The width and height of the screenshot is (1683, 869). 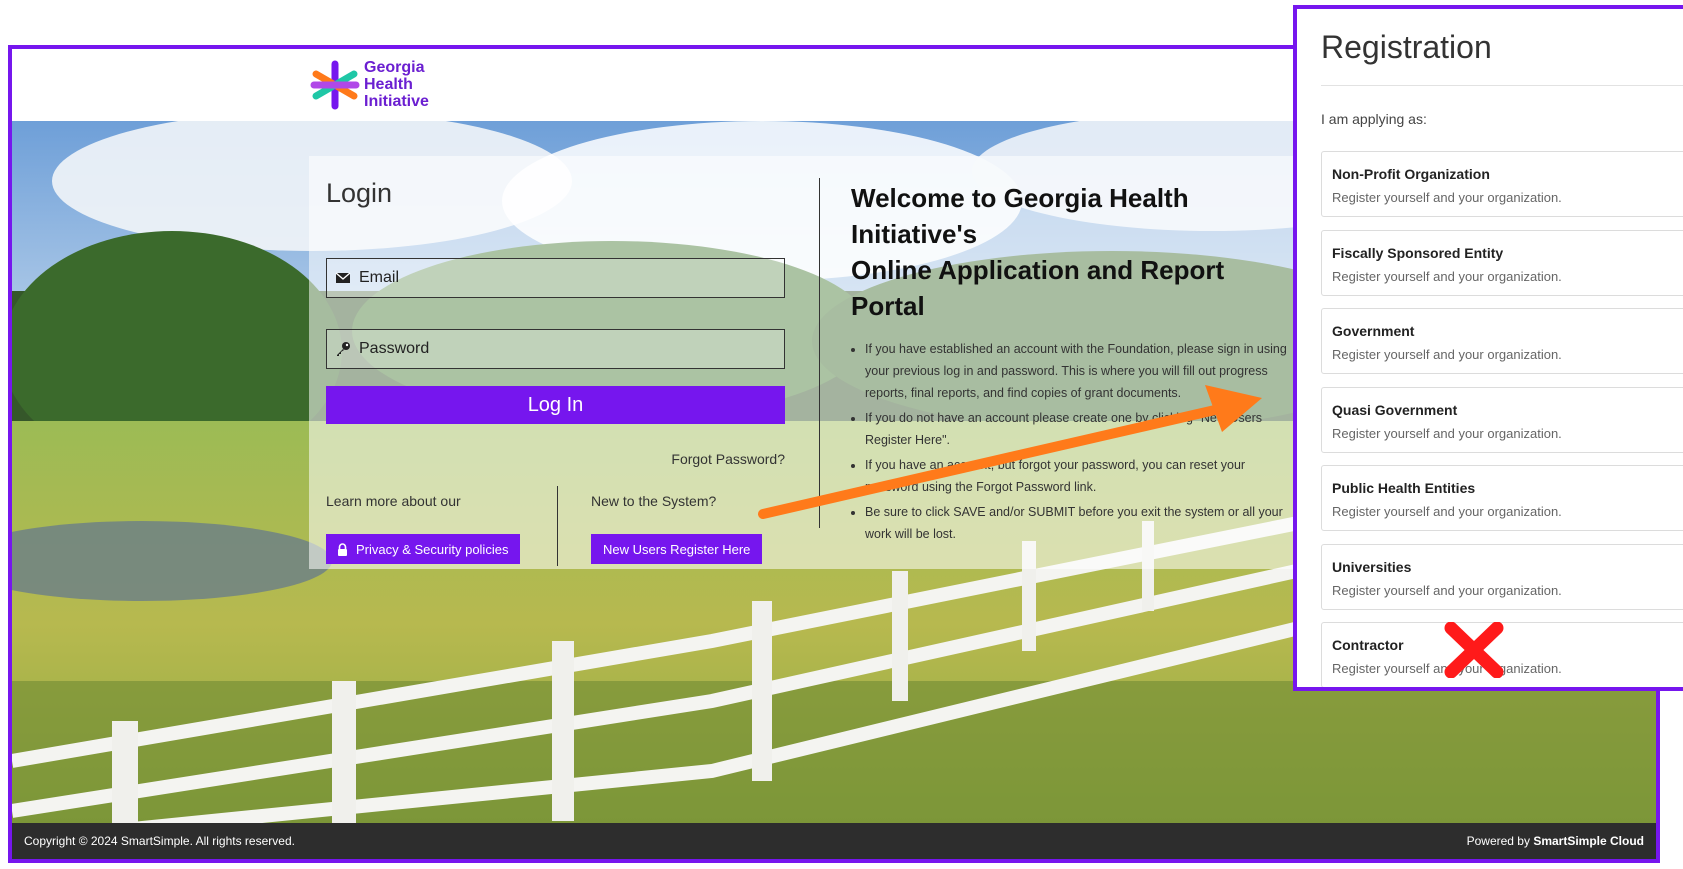 I want to click on red-x-icon, so click(x=1474, y=650).